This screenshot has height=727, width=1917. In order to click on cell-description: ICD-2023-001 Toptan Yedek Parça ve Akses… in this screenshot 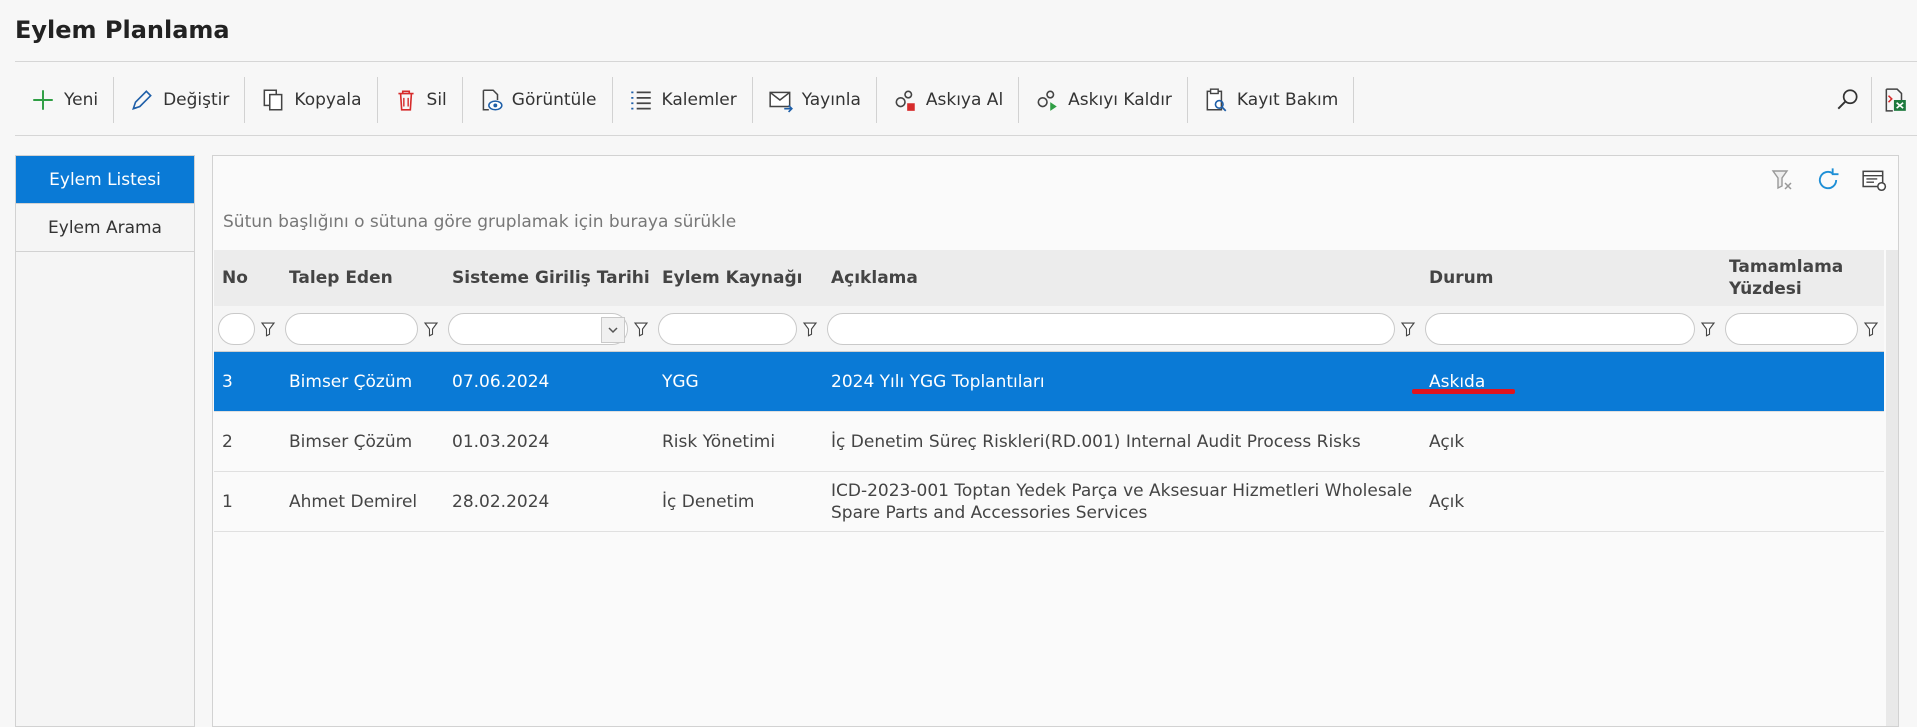, I will do `click(1122, 501)`.